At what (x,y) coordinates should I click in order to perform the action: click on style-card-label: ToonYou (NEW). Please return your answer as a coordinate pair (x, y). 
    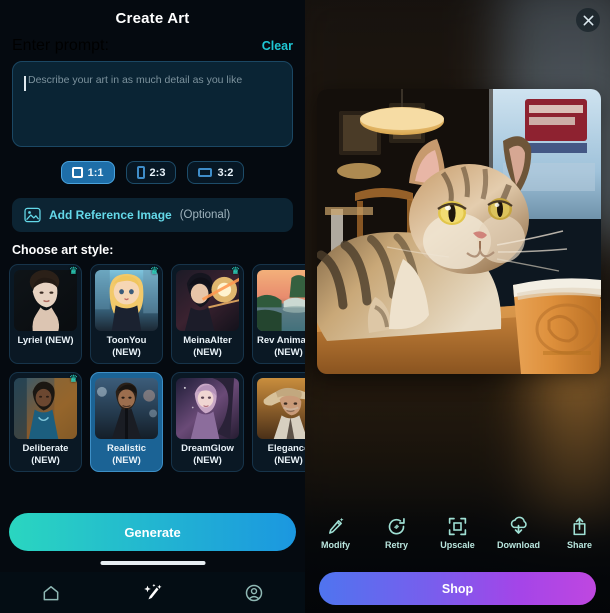
    Looking at the image, I should click on (126, 346).